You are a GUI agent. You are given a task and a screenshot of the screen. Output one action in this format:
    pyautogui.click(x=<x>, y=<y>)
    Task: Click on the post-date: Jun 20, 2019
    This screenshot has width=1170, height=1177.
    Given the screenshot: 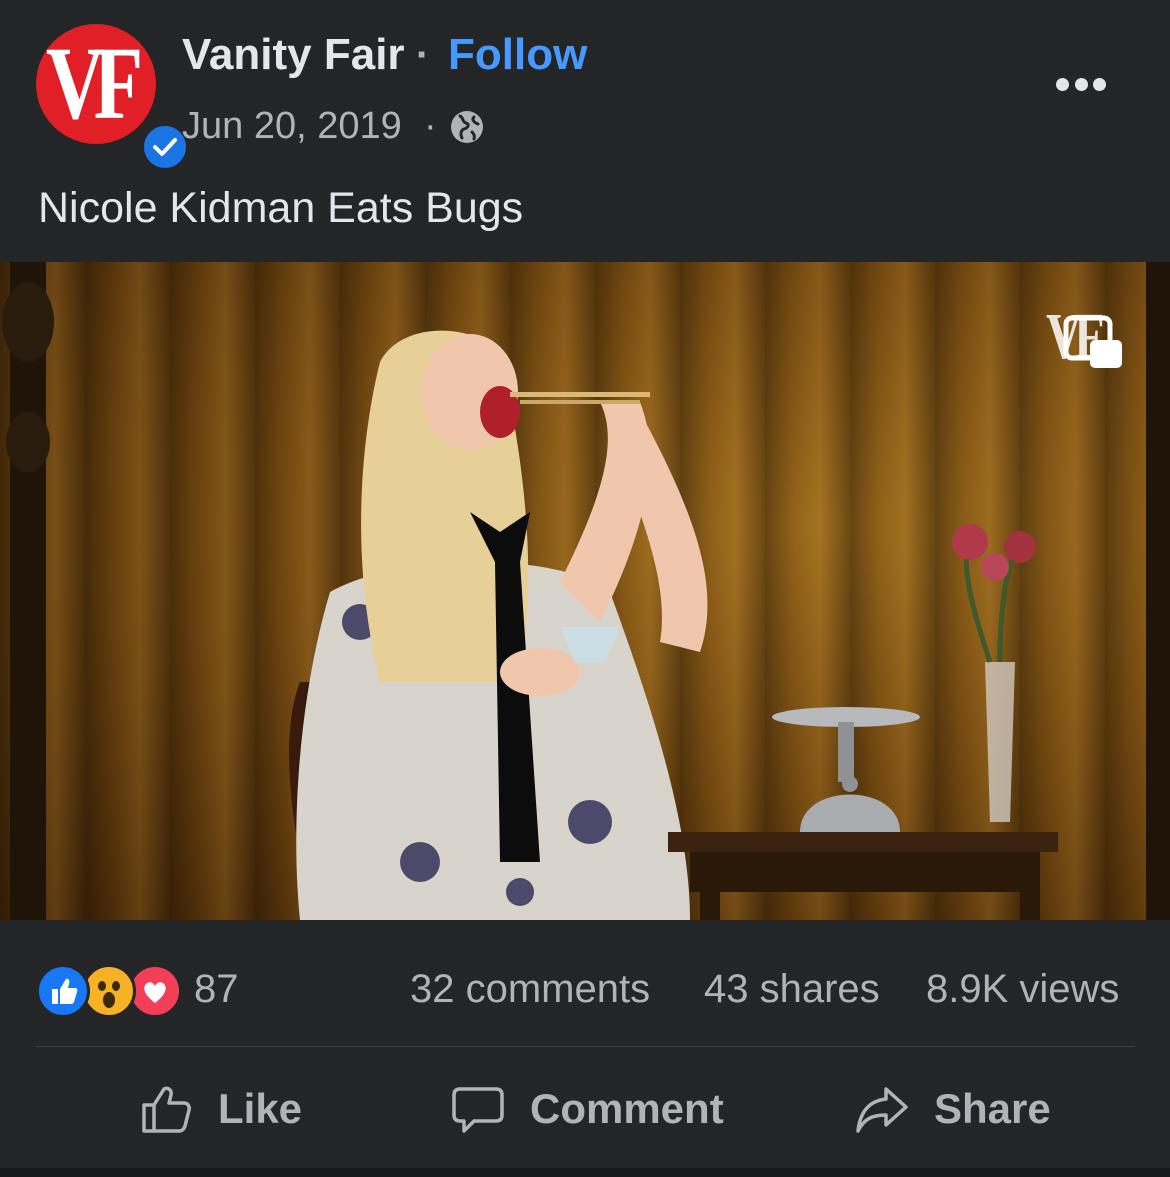 What is the action you would take?
    pyautogui.click(x=292, y=126)
    